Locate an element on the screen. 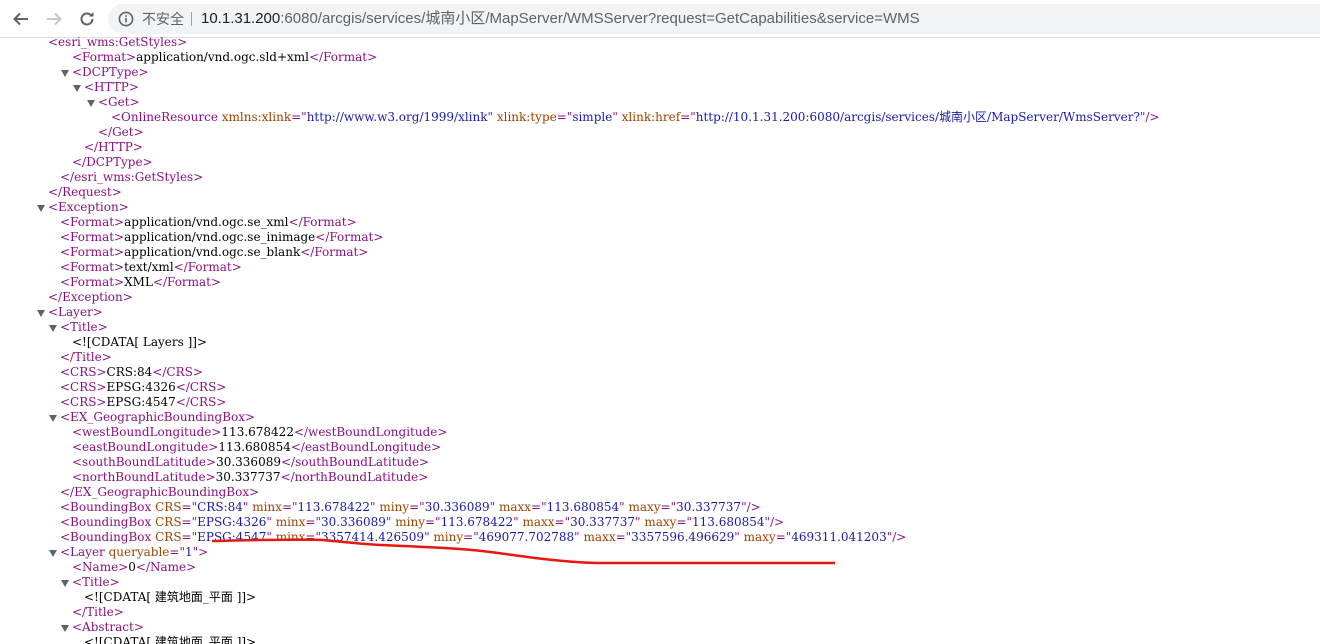 The height and width of the screenshot is (644, 1320). xml-attr-value: 113.680854 is located at coordinates (583, 507).